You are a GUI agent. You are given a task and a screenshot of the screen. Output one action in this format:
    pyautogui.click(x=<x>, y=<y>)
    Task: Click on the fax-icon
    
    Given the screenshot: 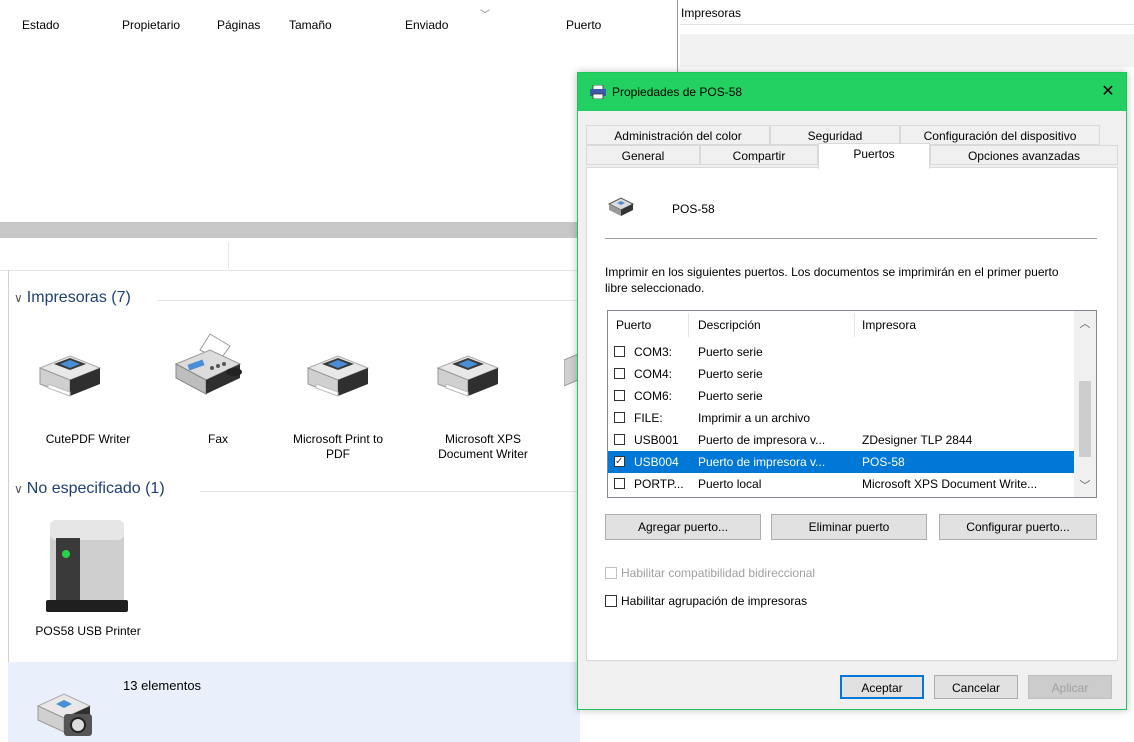 What is the action you would take?
    pyautogui.click(x=208, y=364)
    